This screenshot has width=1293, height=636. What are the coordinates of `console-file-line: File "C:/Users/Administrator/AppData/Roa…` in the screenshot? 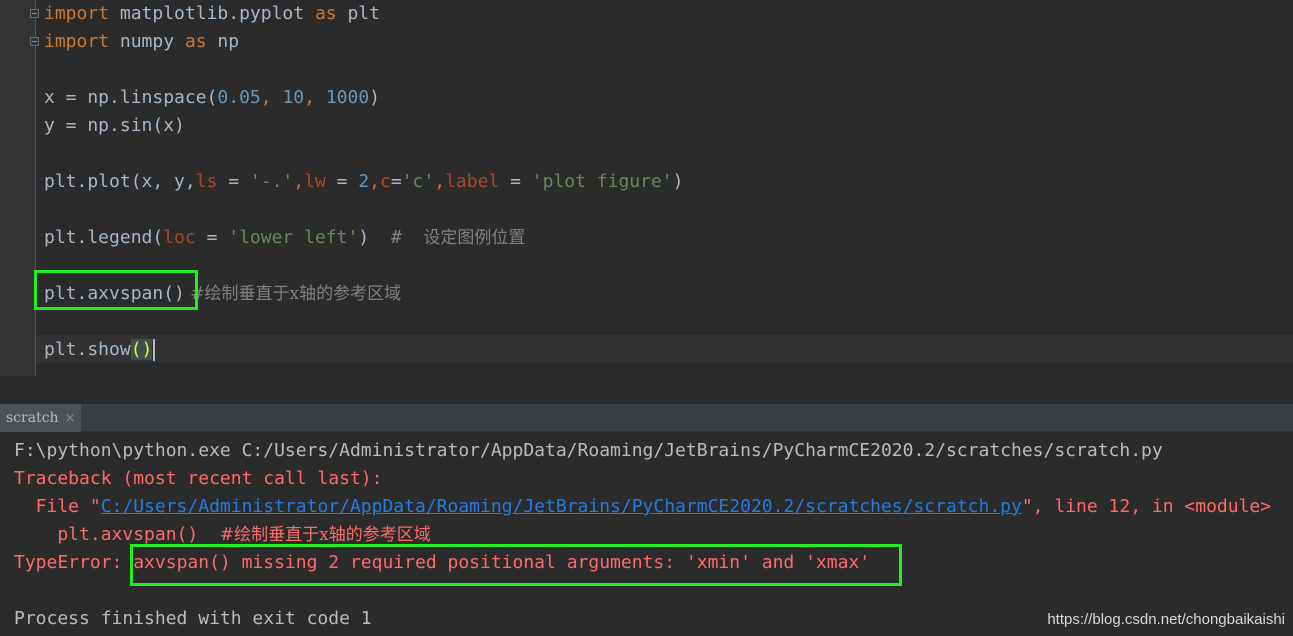 It's located at (642, 507).